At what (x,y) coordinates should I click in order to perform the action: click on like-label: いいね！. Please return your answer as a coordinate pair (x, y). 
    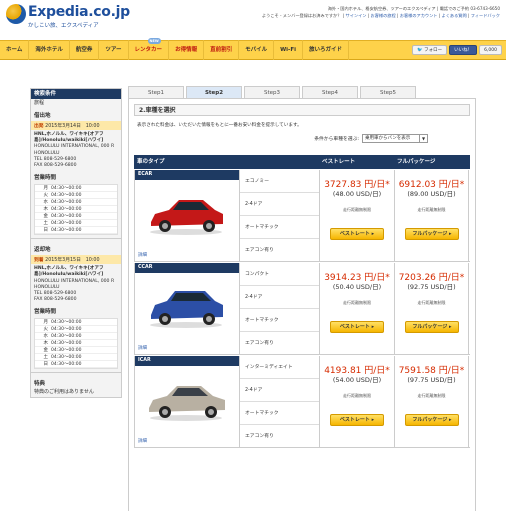
    Looking at the image, I should click on (463, 50).